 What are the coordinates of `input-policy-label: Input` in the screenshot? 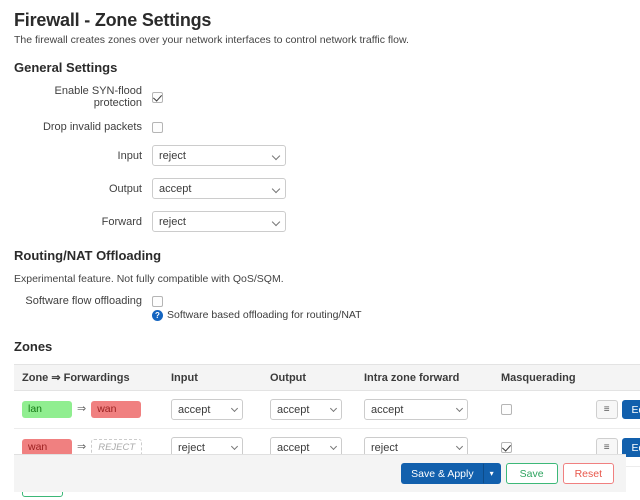 It's located at (129, 155).